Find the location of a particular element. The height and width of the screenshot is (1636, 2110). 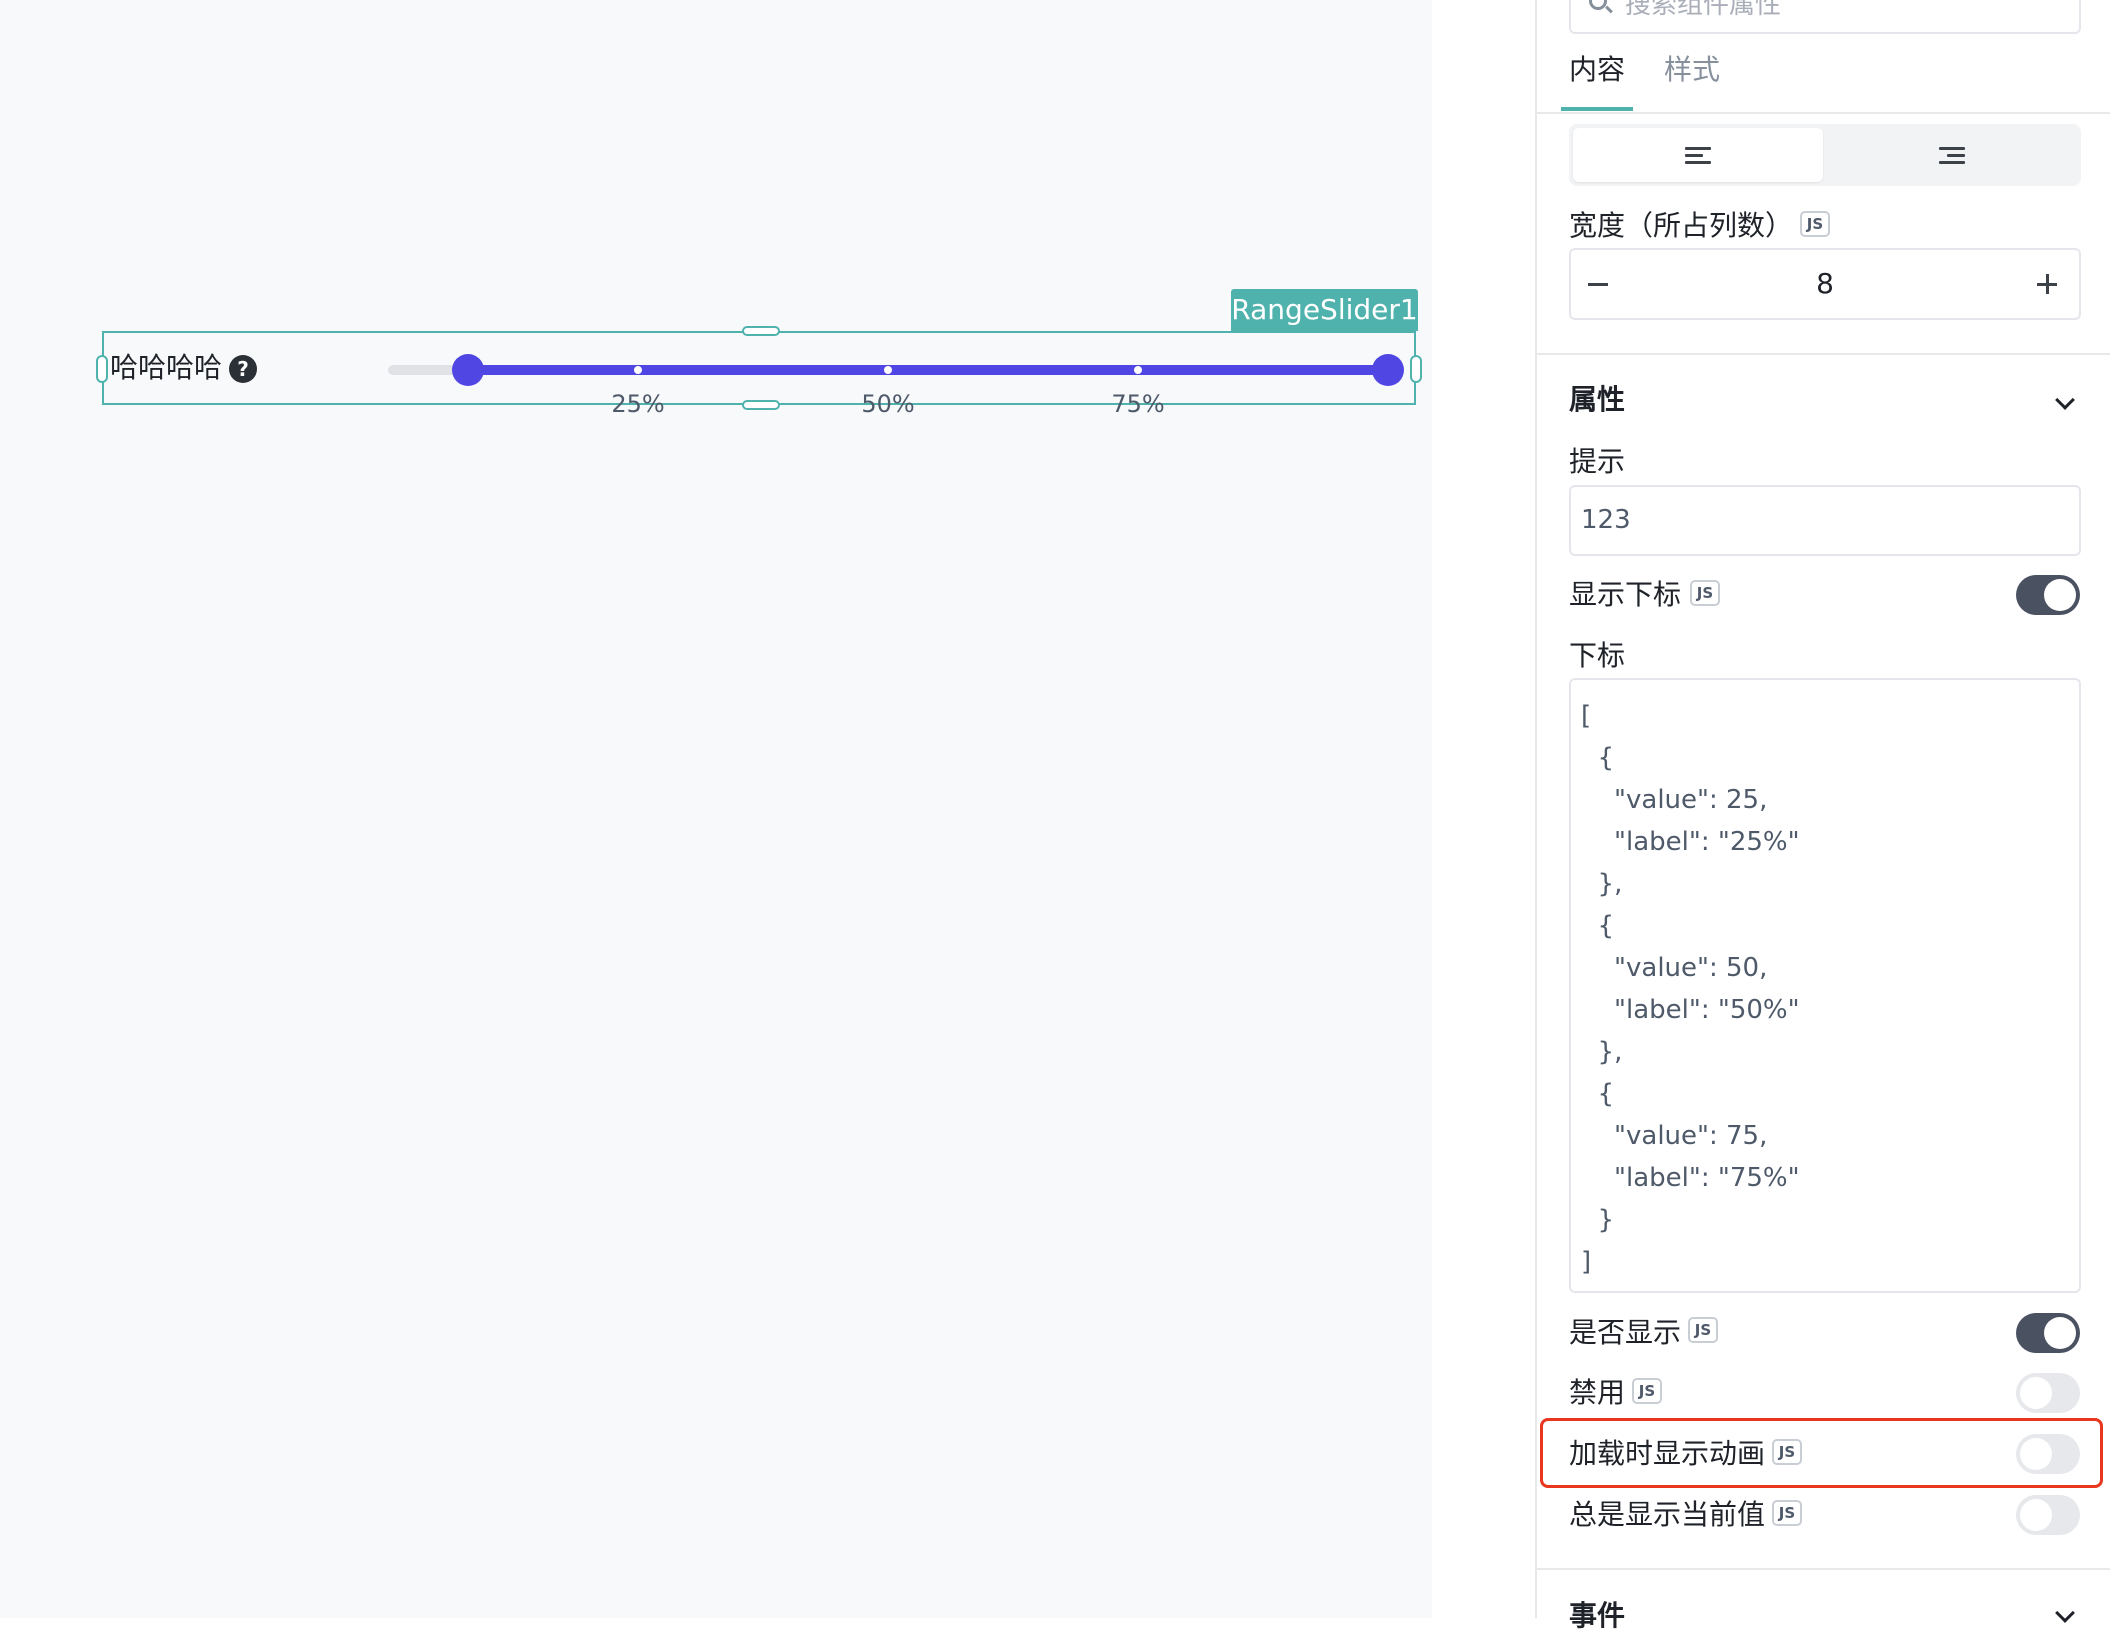

slider-track-range is located at coordinates (928, 370).